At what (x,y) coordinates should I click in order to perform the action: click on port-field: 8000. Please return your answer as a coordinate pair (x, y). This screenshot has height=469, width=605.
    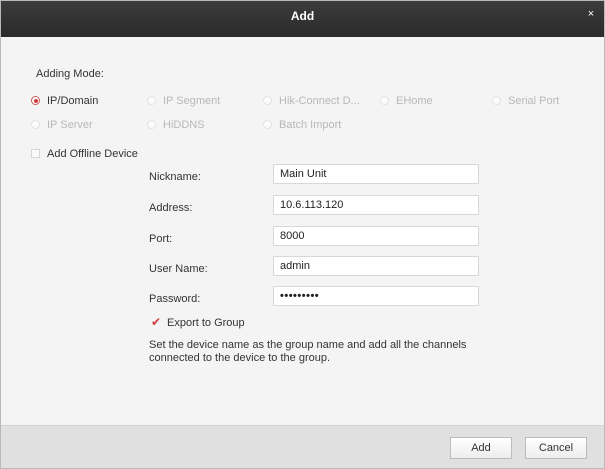
    Looking at the image, I should click on (376, 236).